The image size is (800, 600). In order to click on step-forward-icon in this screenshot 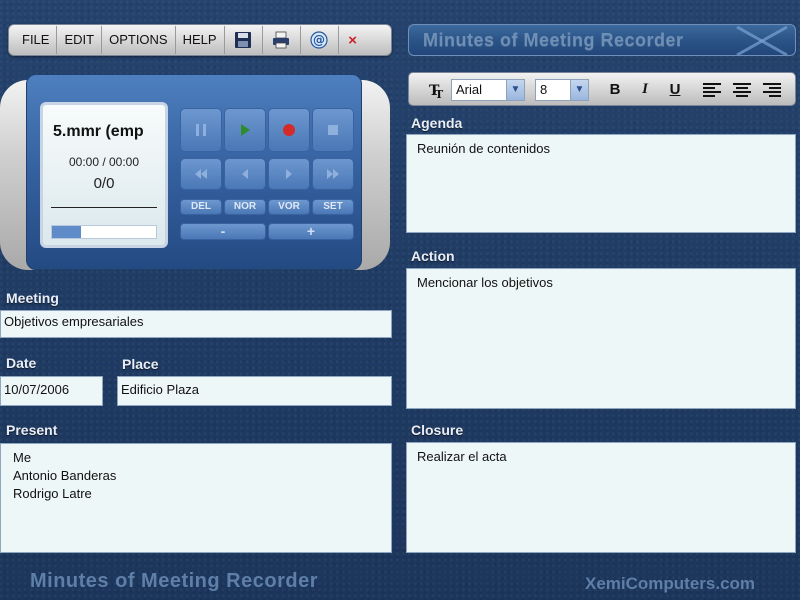, I will do `click(289, 174)`.